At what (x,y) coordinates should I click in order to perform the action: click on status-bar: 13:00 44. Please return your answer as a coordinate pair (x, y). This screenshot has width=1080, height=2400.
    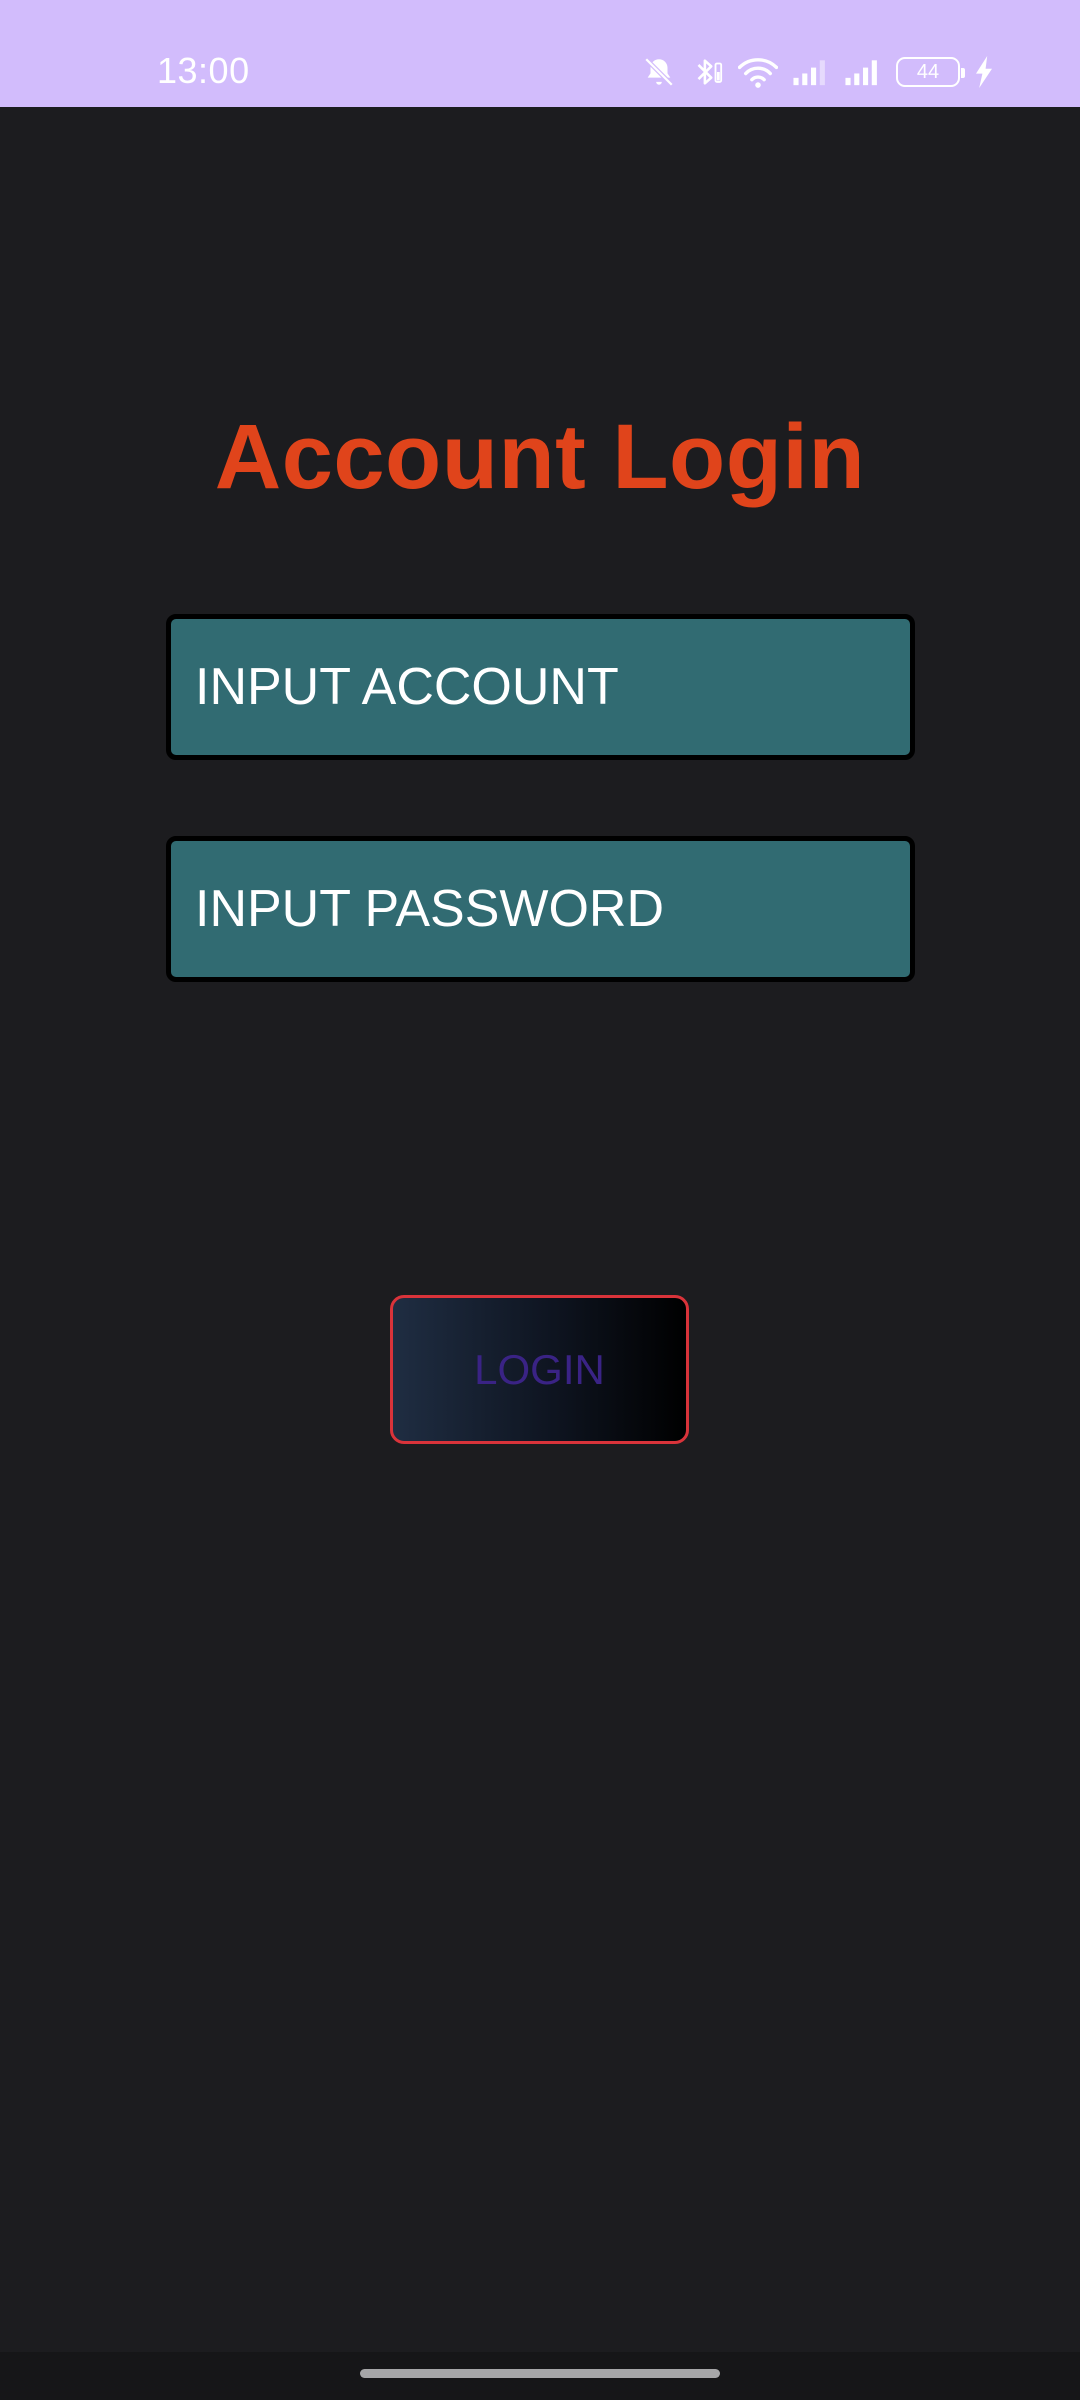
    Looking at the image, I should click on (540, 53).